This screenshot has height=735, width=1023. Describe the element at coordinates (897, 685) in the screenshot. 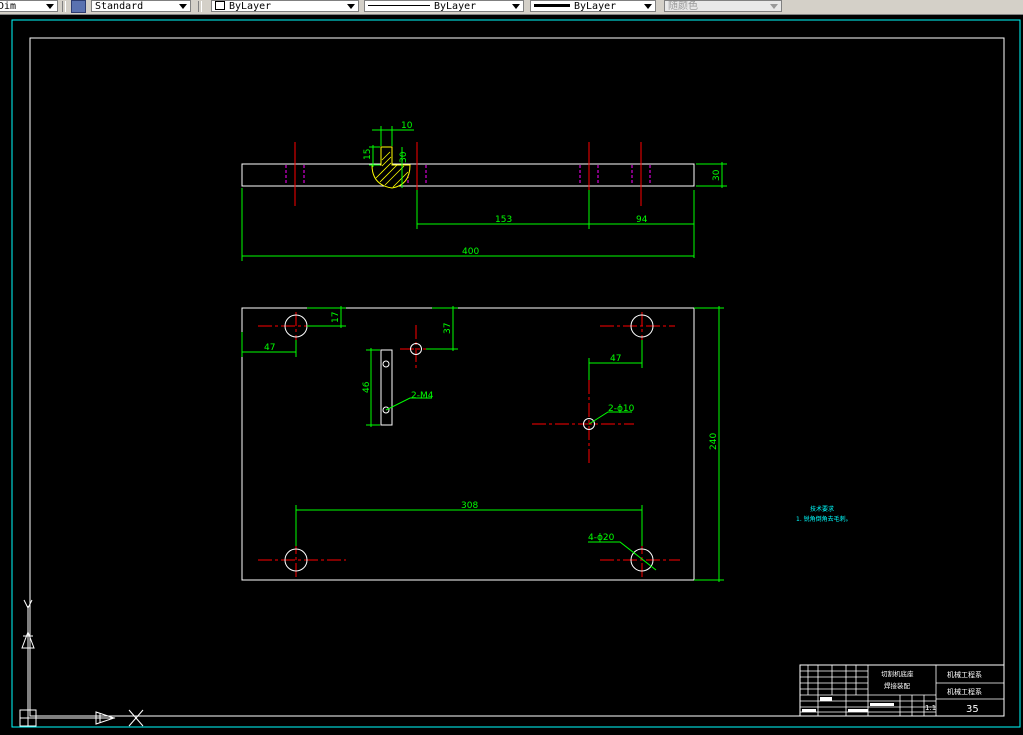

I see `title-block-subtitle: 焊接装配` at that location.